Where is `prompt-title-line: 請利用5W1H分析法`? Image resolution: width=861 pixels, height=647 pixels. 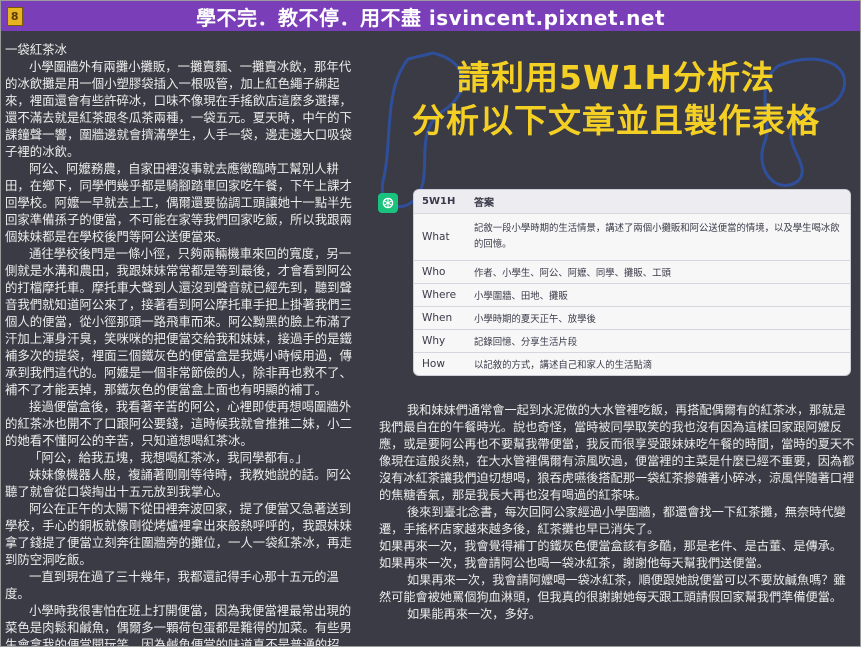
prompt-title-line: 請利用5W1H分析法 is located at coordinates (616, 77).